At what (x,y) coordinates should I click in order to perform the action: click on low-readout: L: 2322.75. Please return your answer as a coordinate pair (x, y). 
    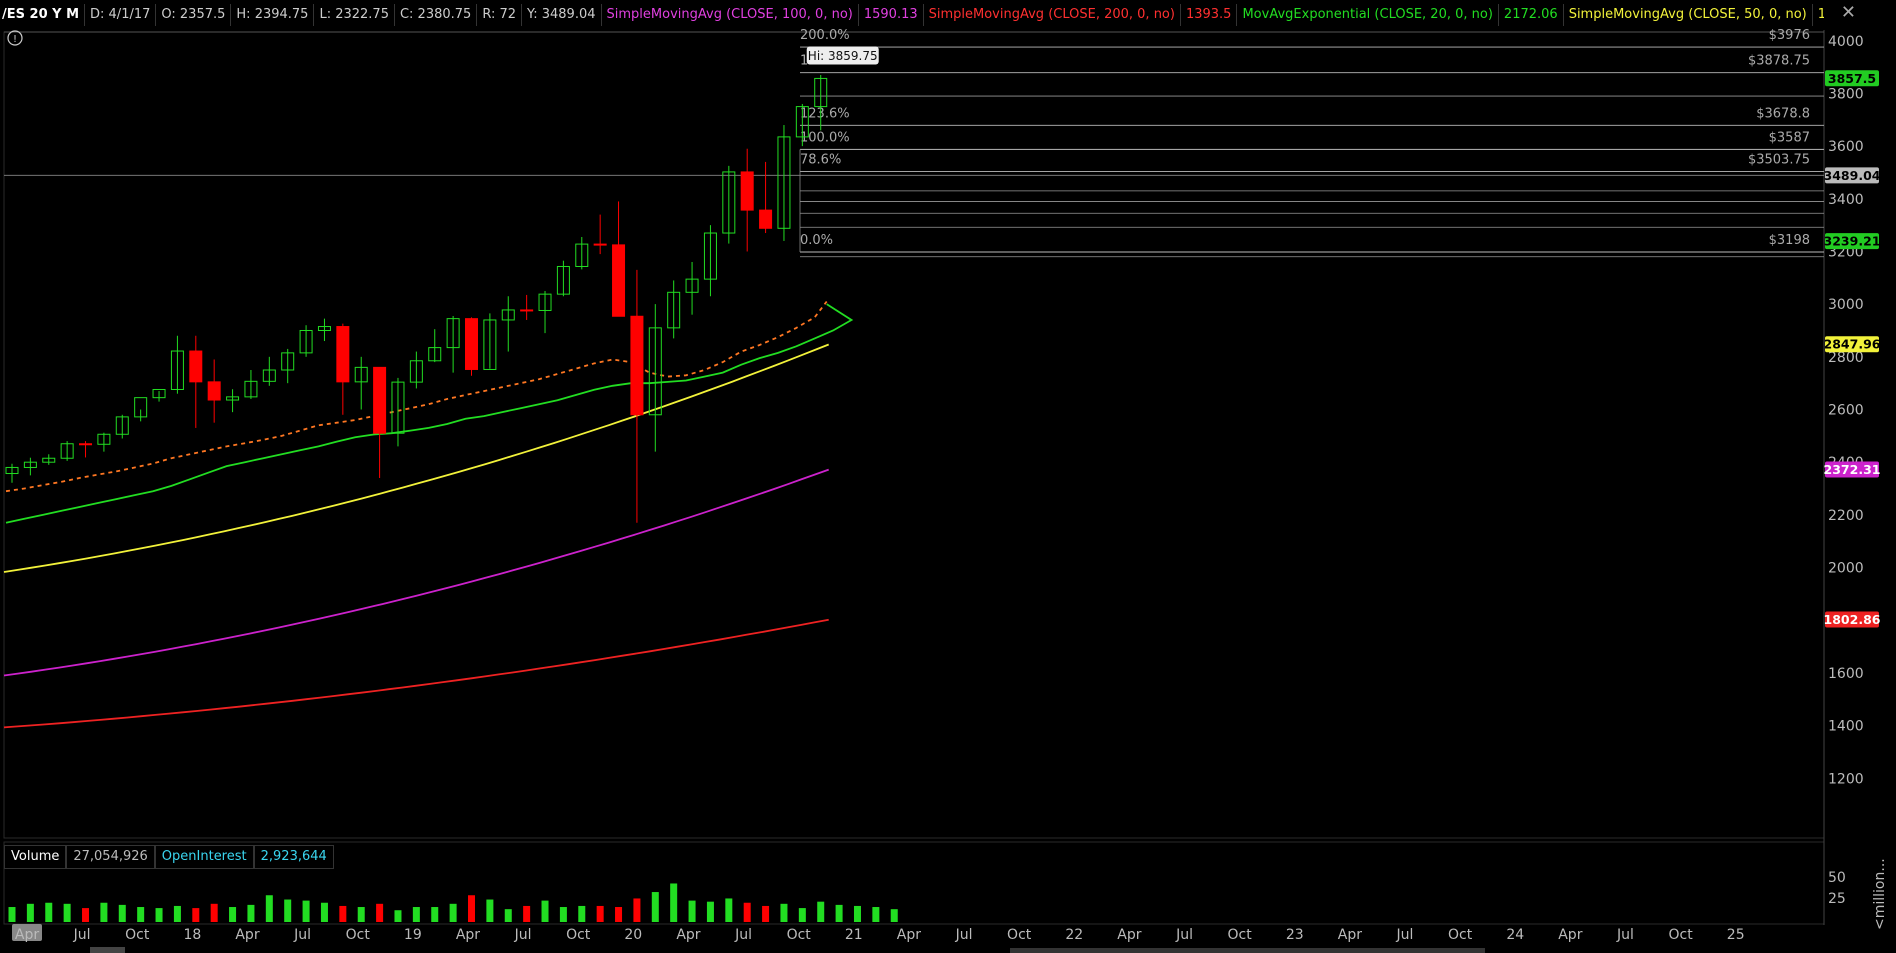
    Looking at the image, I should click on (354, 15).